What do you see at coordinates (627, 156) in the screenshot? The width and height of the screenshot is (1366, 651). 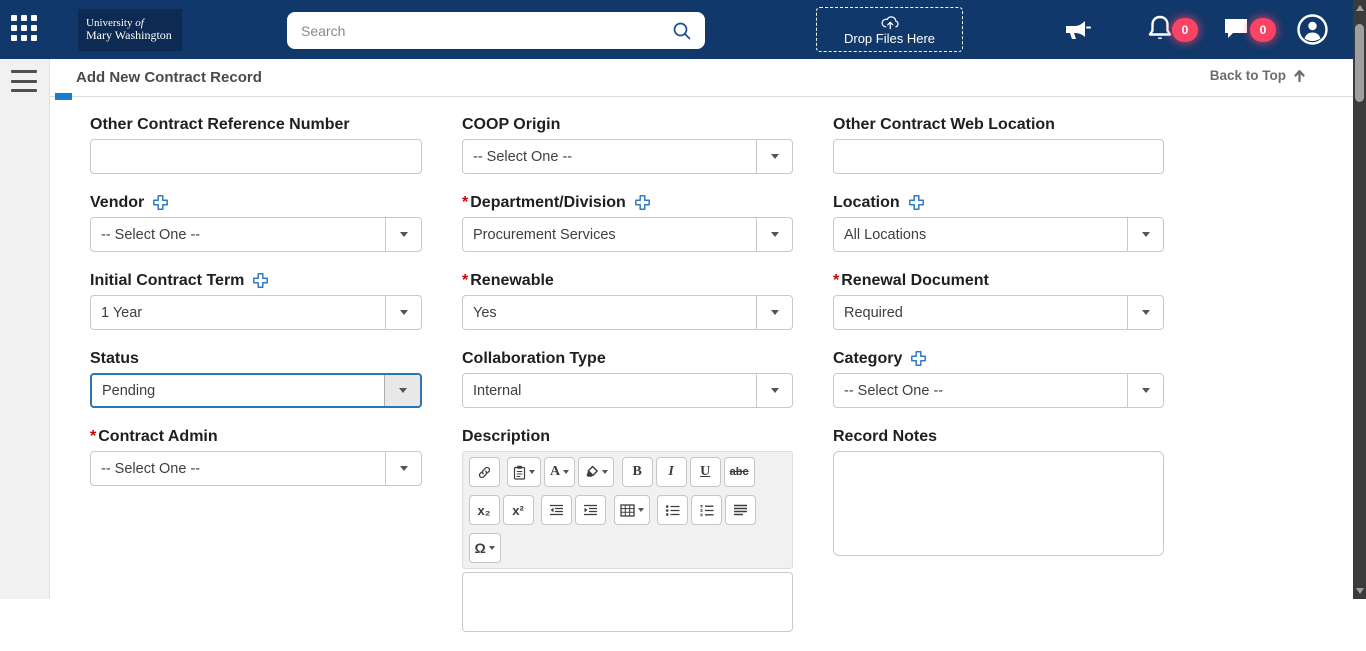 I see `coop-origin-select: -- Select One --` at bounding box center [627, 156].